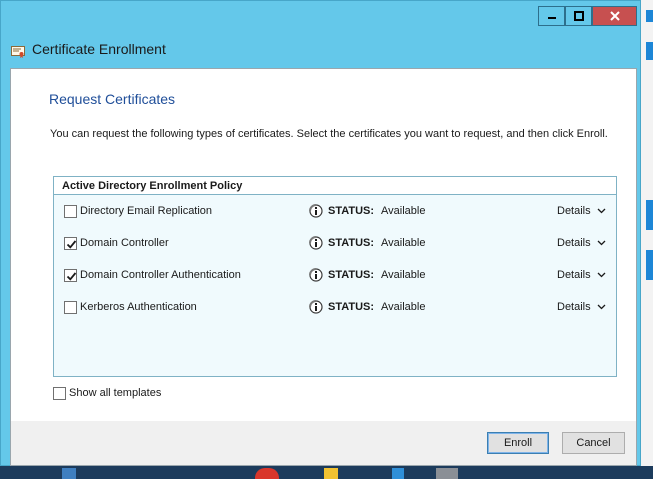 The width and height of the screenshot is (653, 479). I want to click on taskbar, so click(326, 472).